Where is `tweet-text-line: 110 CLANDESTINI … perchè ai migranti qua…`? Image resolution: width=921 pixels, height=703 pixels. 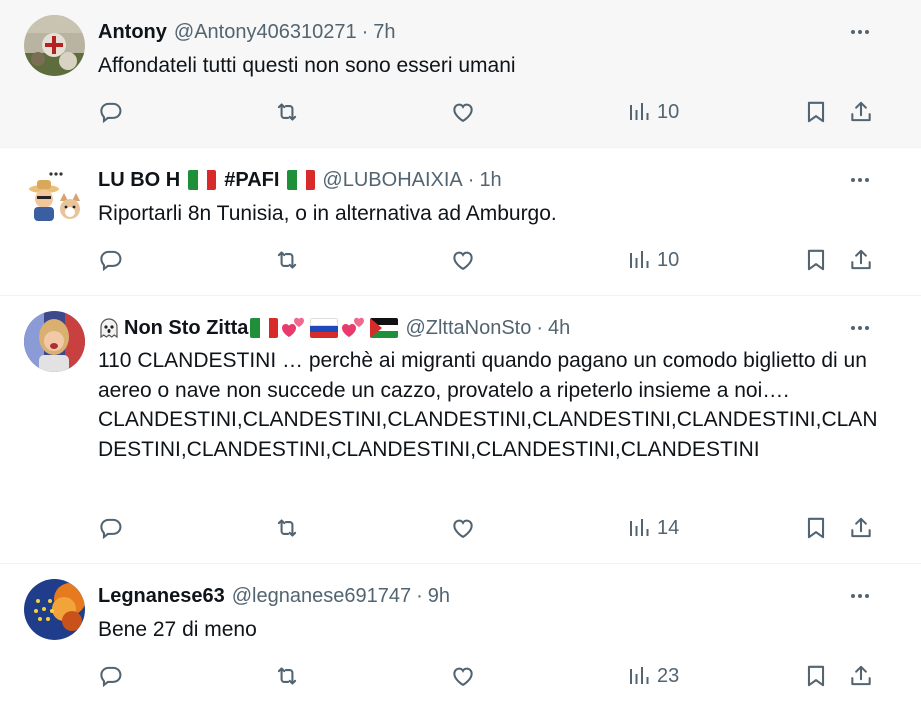 tweet-text-line: 110 CLANDESTINI … perchè ai migranti qua… is located at coordinates (482, 375).